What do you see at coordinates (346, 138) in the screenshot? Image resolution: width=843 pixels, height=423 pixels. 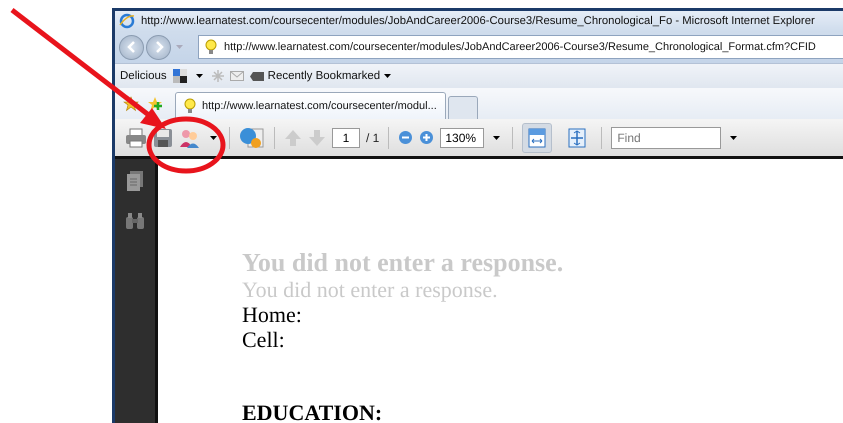 I see `page-number-field: 1` at bounding box center [346, 138].